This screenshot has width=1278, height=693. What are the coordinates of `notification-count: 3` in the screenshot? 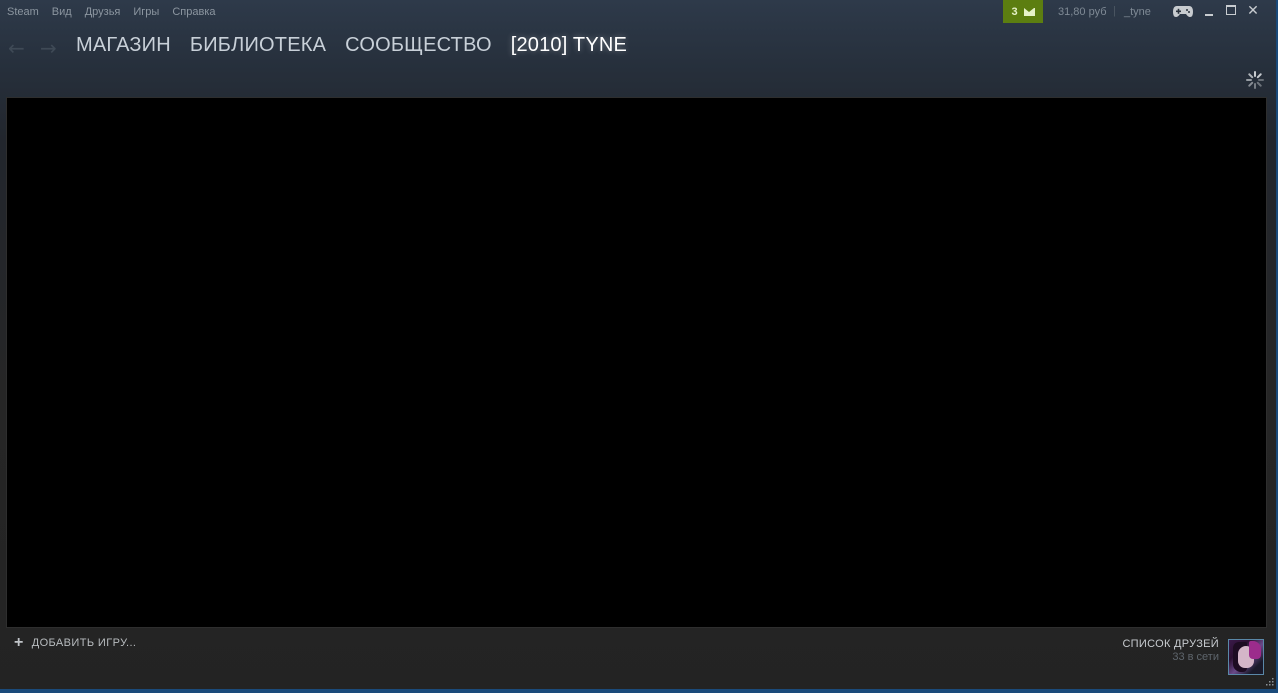 It's located at (1014, 11).